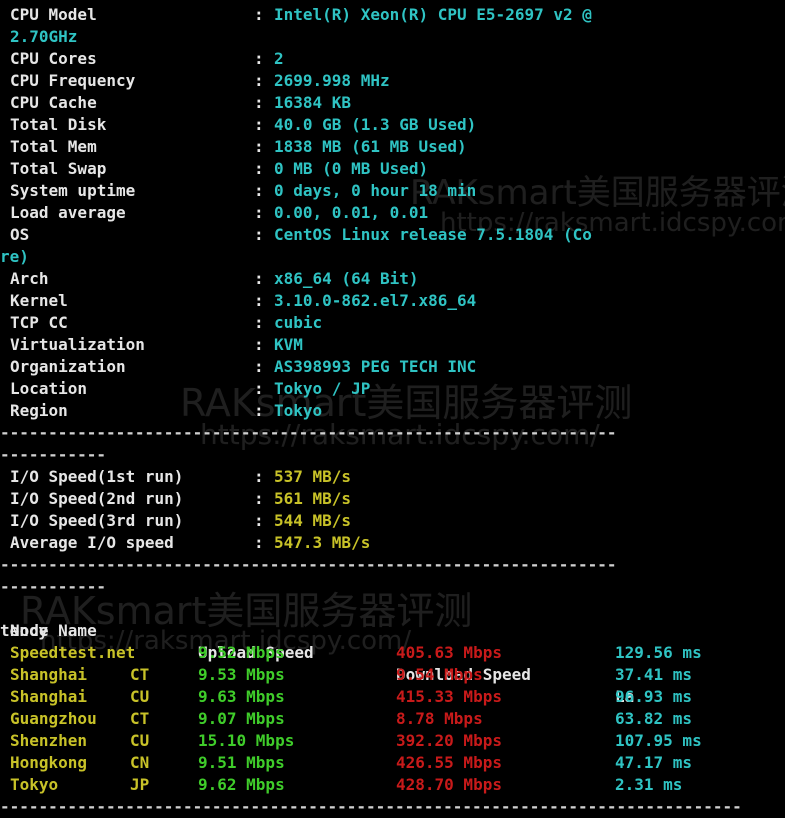 This screenshot has height=818, width=785. I want to click on io-label: I/O Speed(1st run), so click(97, 476).